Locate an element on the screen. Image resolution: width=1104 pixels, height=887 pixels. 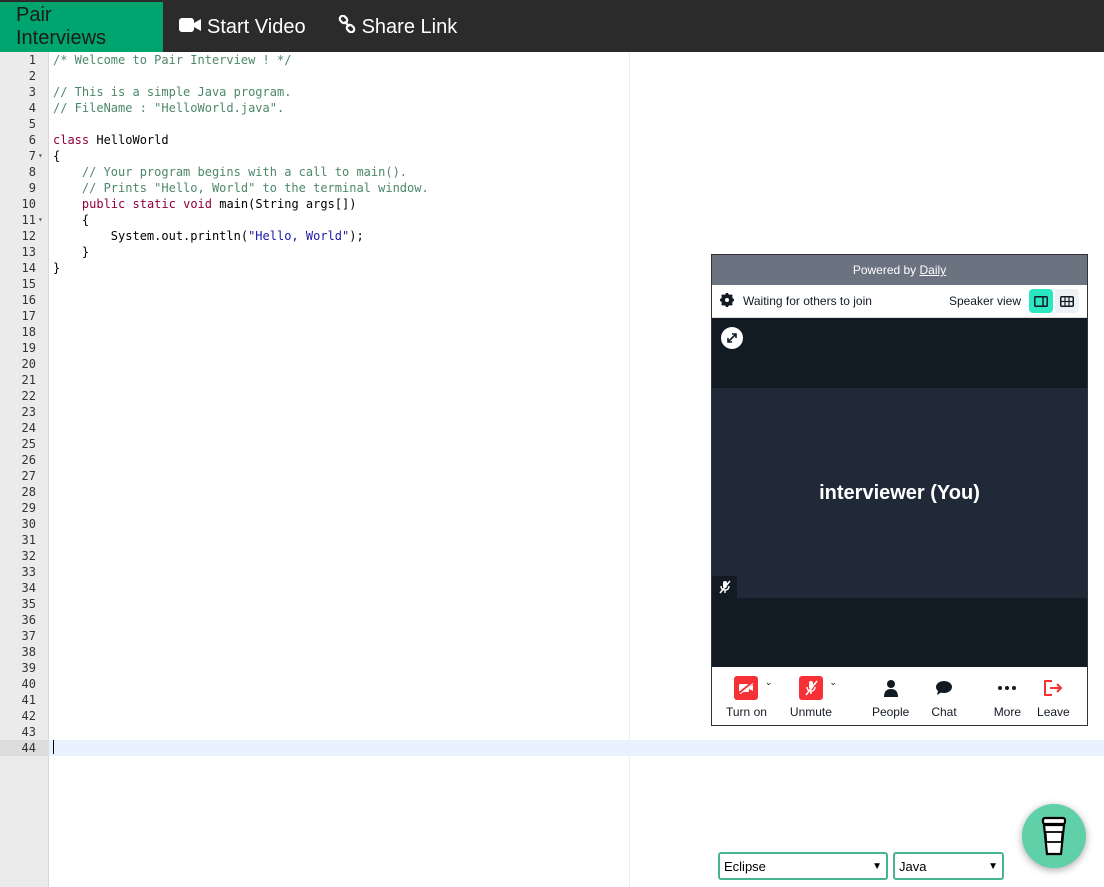
code-line: 44 is located at coordinates (552, 748).